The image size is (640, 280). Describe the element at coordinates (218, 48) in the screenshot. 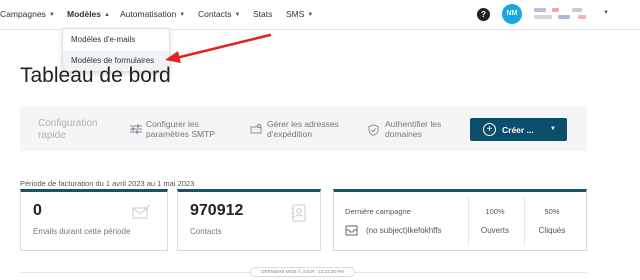

I see `annotation-arrow` at that location.